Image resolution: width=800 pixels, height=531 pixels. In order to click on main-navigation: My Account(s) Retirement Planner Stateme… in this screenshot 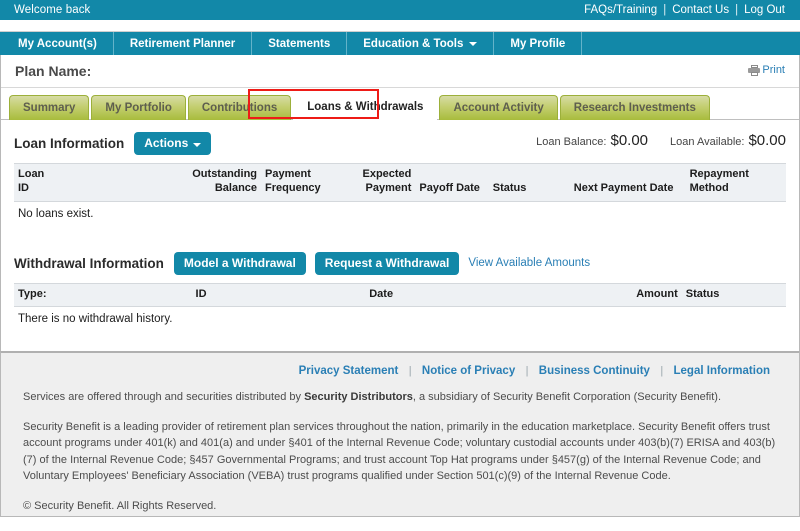, I will do `click(400, 43)`.